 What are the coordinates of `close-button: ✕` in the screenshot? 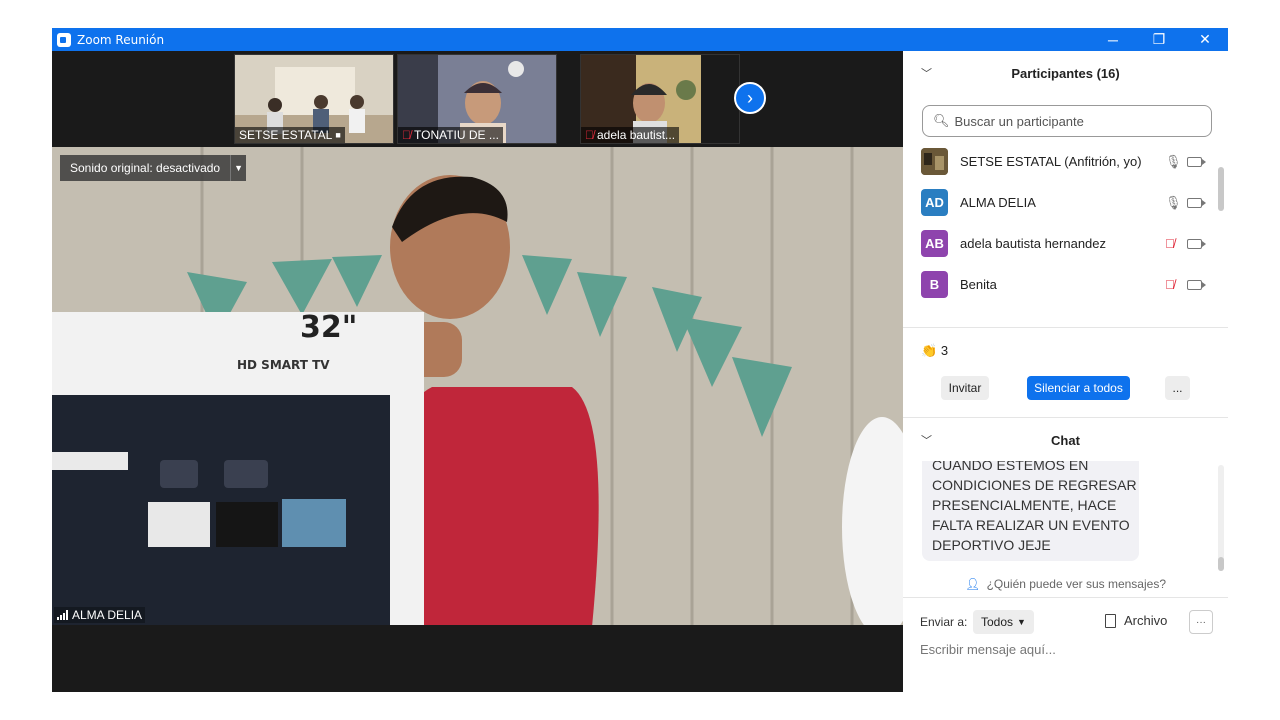 It's located at (1205, 39).